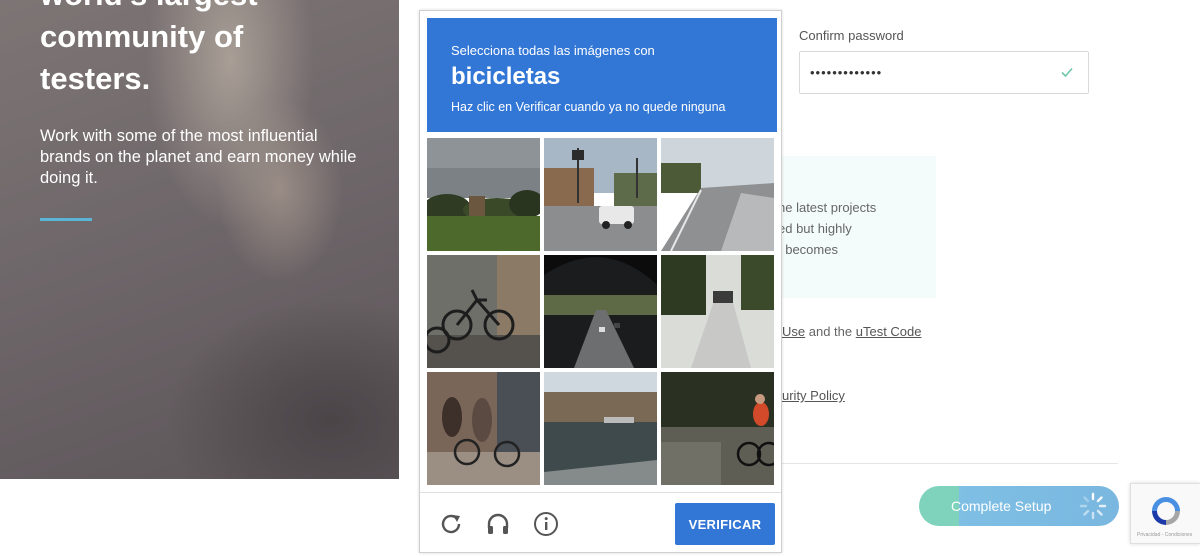 The height and width of the screenshot is (557, 1200). I want to click on verify-button: VERIFICAR, so click(725, 524).